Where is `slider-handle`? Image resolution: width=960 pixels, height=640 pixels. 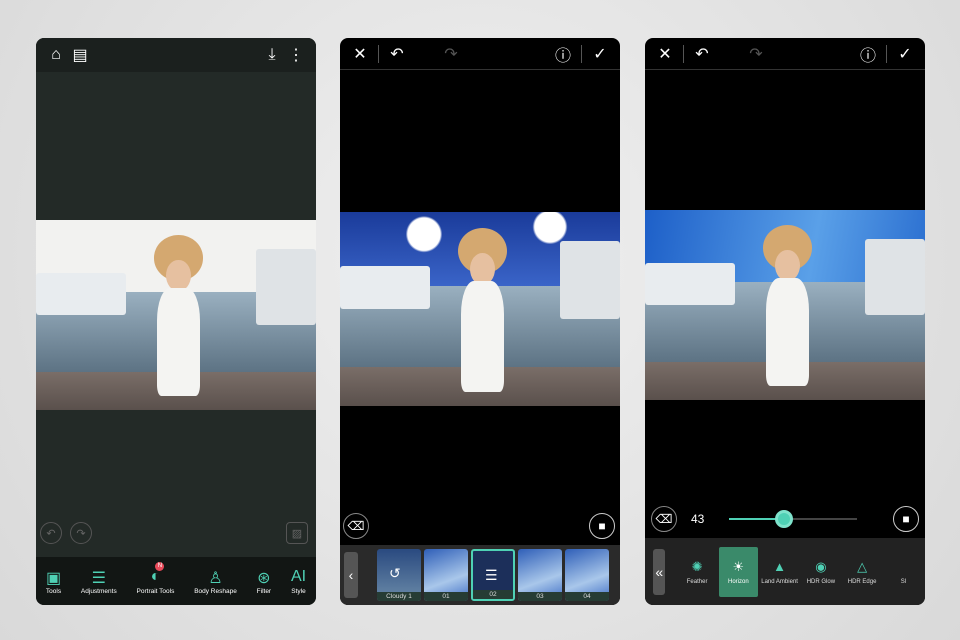
slider-handle is located at coordinates (784, 519).